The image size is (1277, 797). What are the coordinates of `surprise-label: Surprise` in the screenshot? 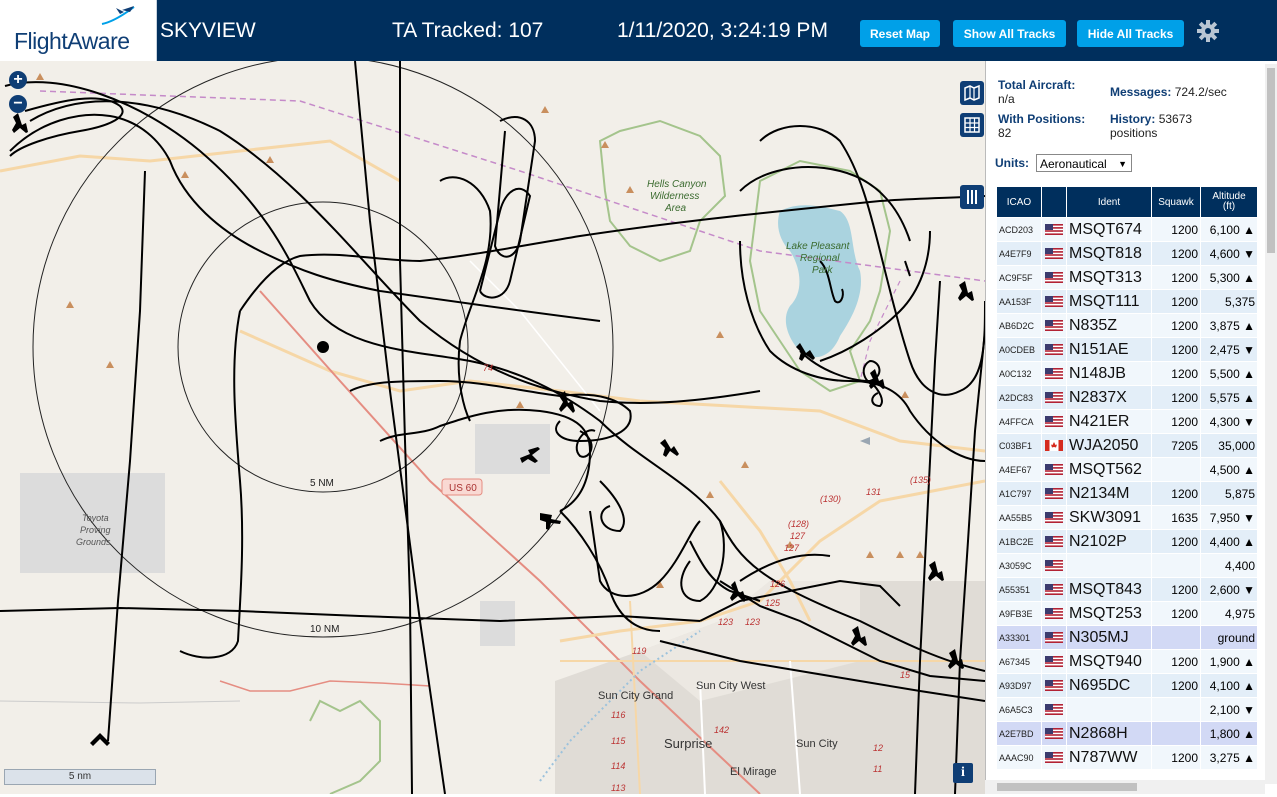 It's located at (688, 743).